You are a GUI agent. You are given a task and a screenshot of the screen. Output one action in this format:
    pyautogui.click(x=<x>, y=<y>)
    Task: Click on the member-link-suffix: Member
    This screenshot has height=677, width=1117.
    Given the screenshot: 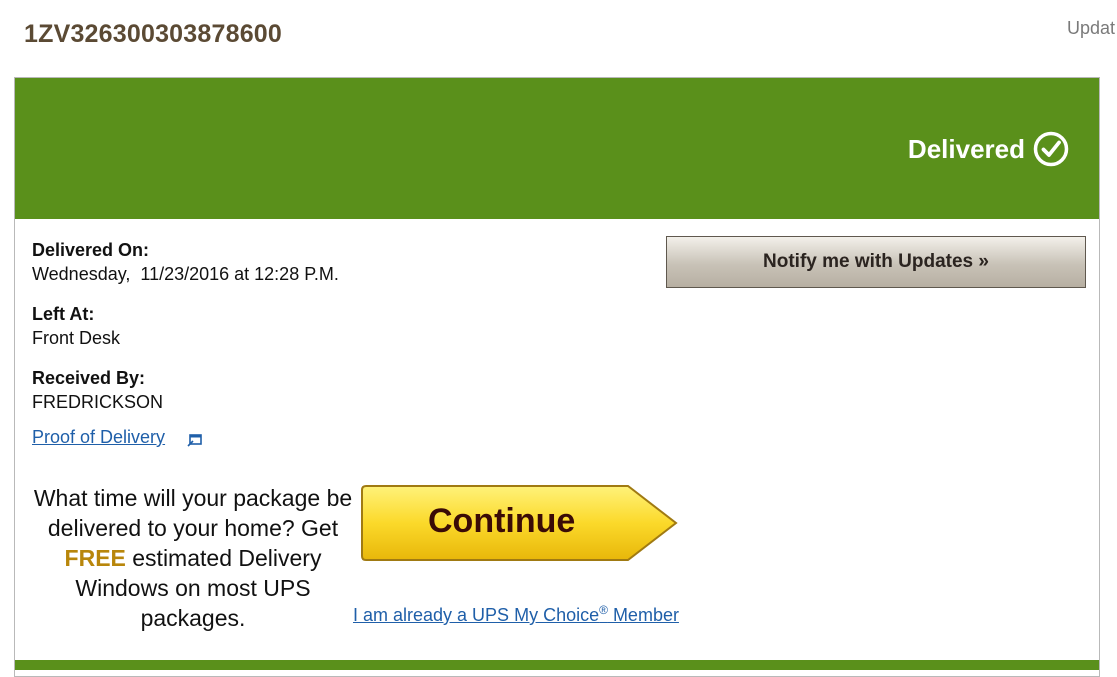 What is the action you would take?
    pyautogui.click(x=643, y=615)
    